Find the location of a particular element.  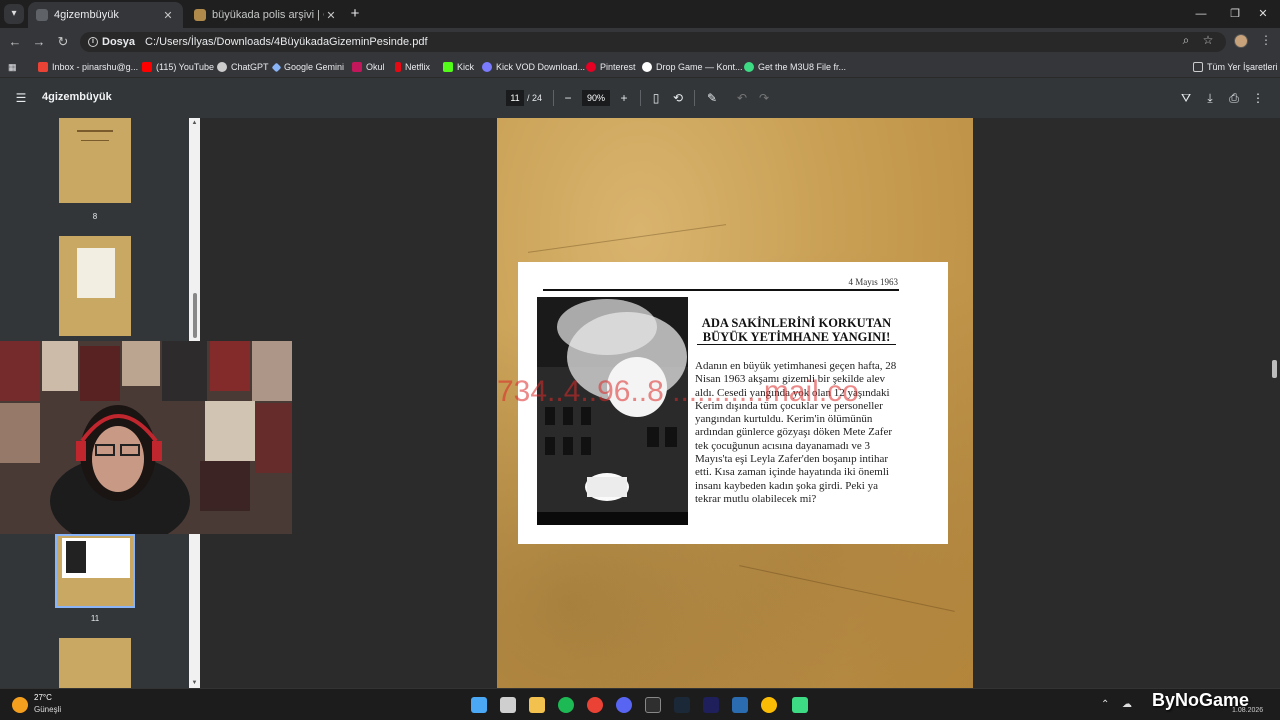

bookmark-label: Pinterest is located at coordinates (618, 67).